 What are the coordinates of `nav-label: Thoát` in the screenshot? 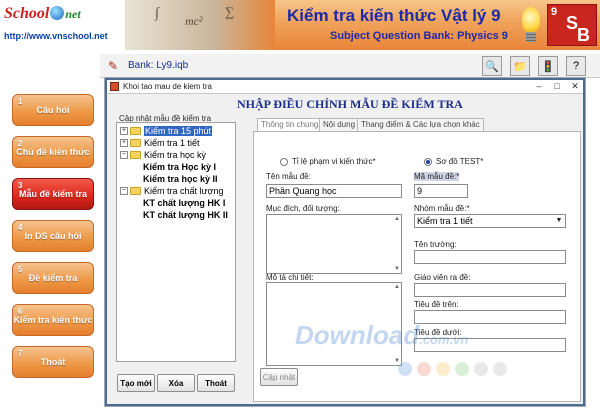 It's located at (53, 362).